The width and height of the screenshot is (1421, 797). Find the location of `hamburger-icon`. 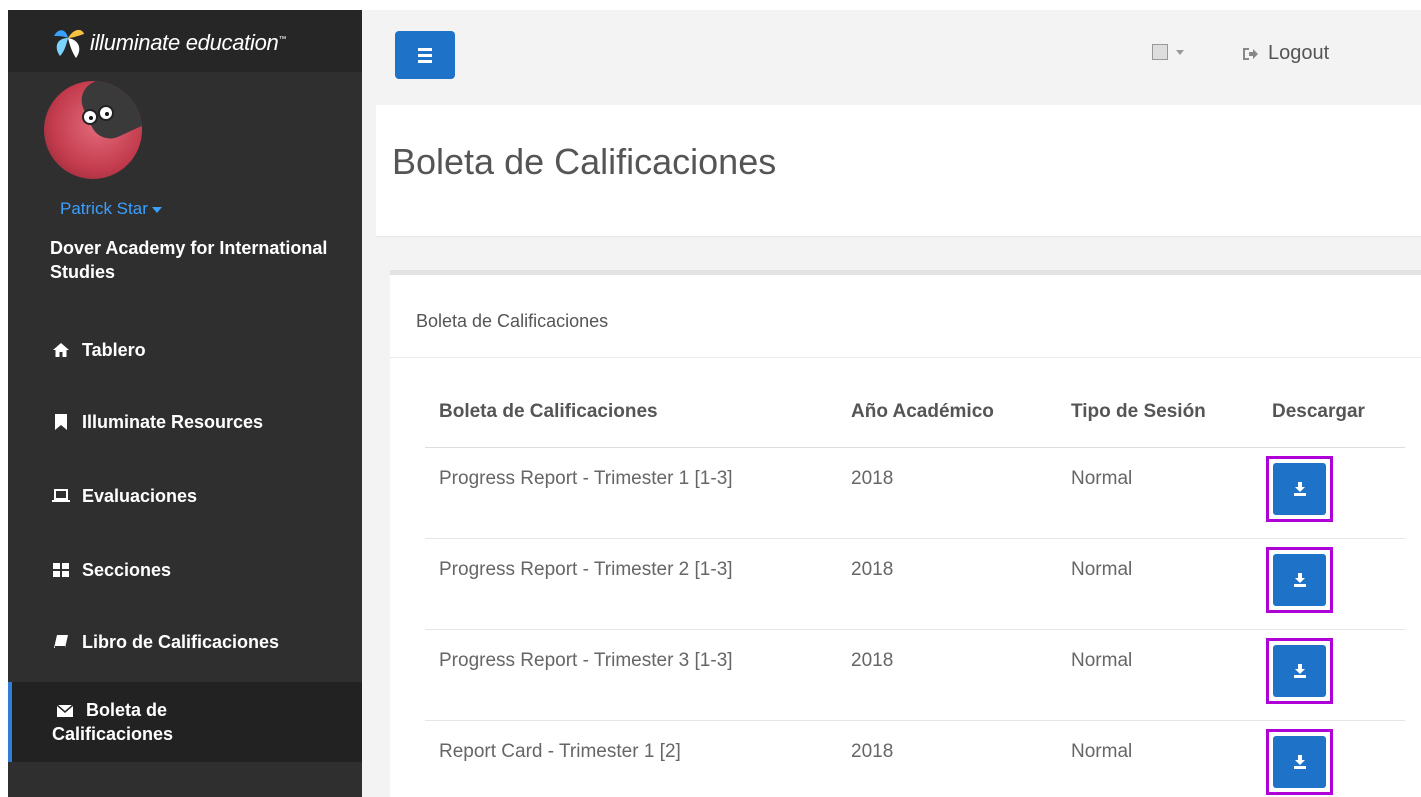

hamburger-icon is located at coordinates (425, 49).